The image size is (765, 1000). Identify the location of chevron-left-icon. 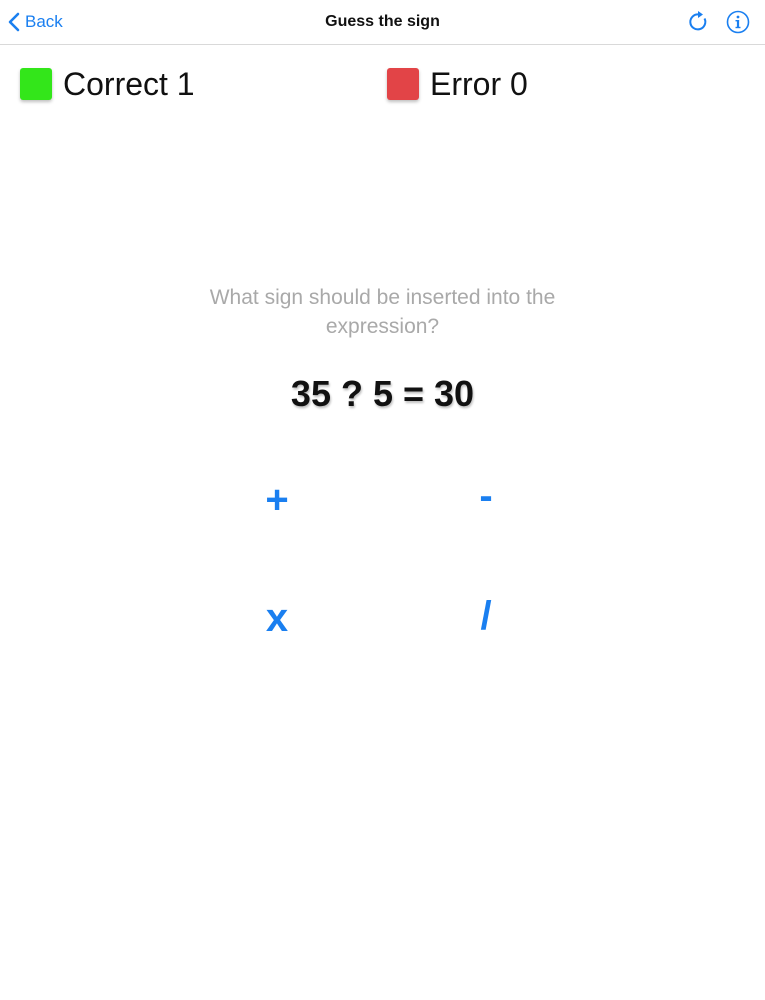
(14, 22).